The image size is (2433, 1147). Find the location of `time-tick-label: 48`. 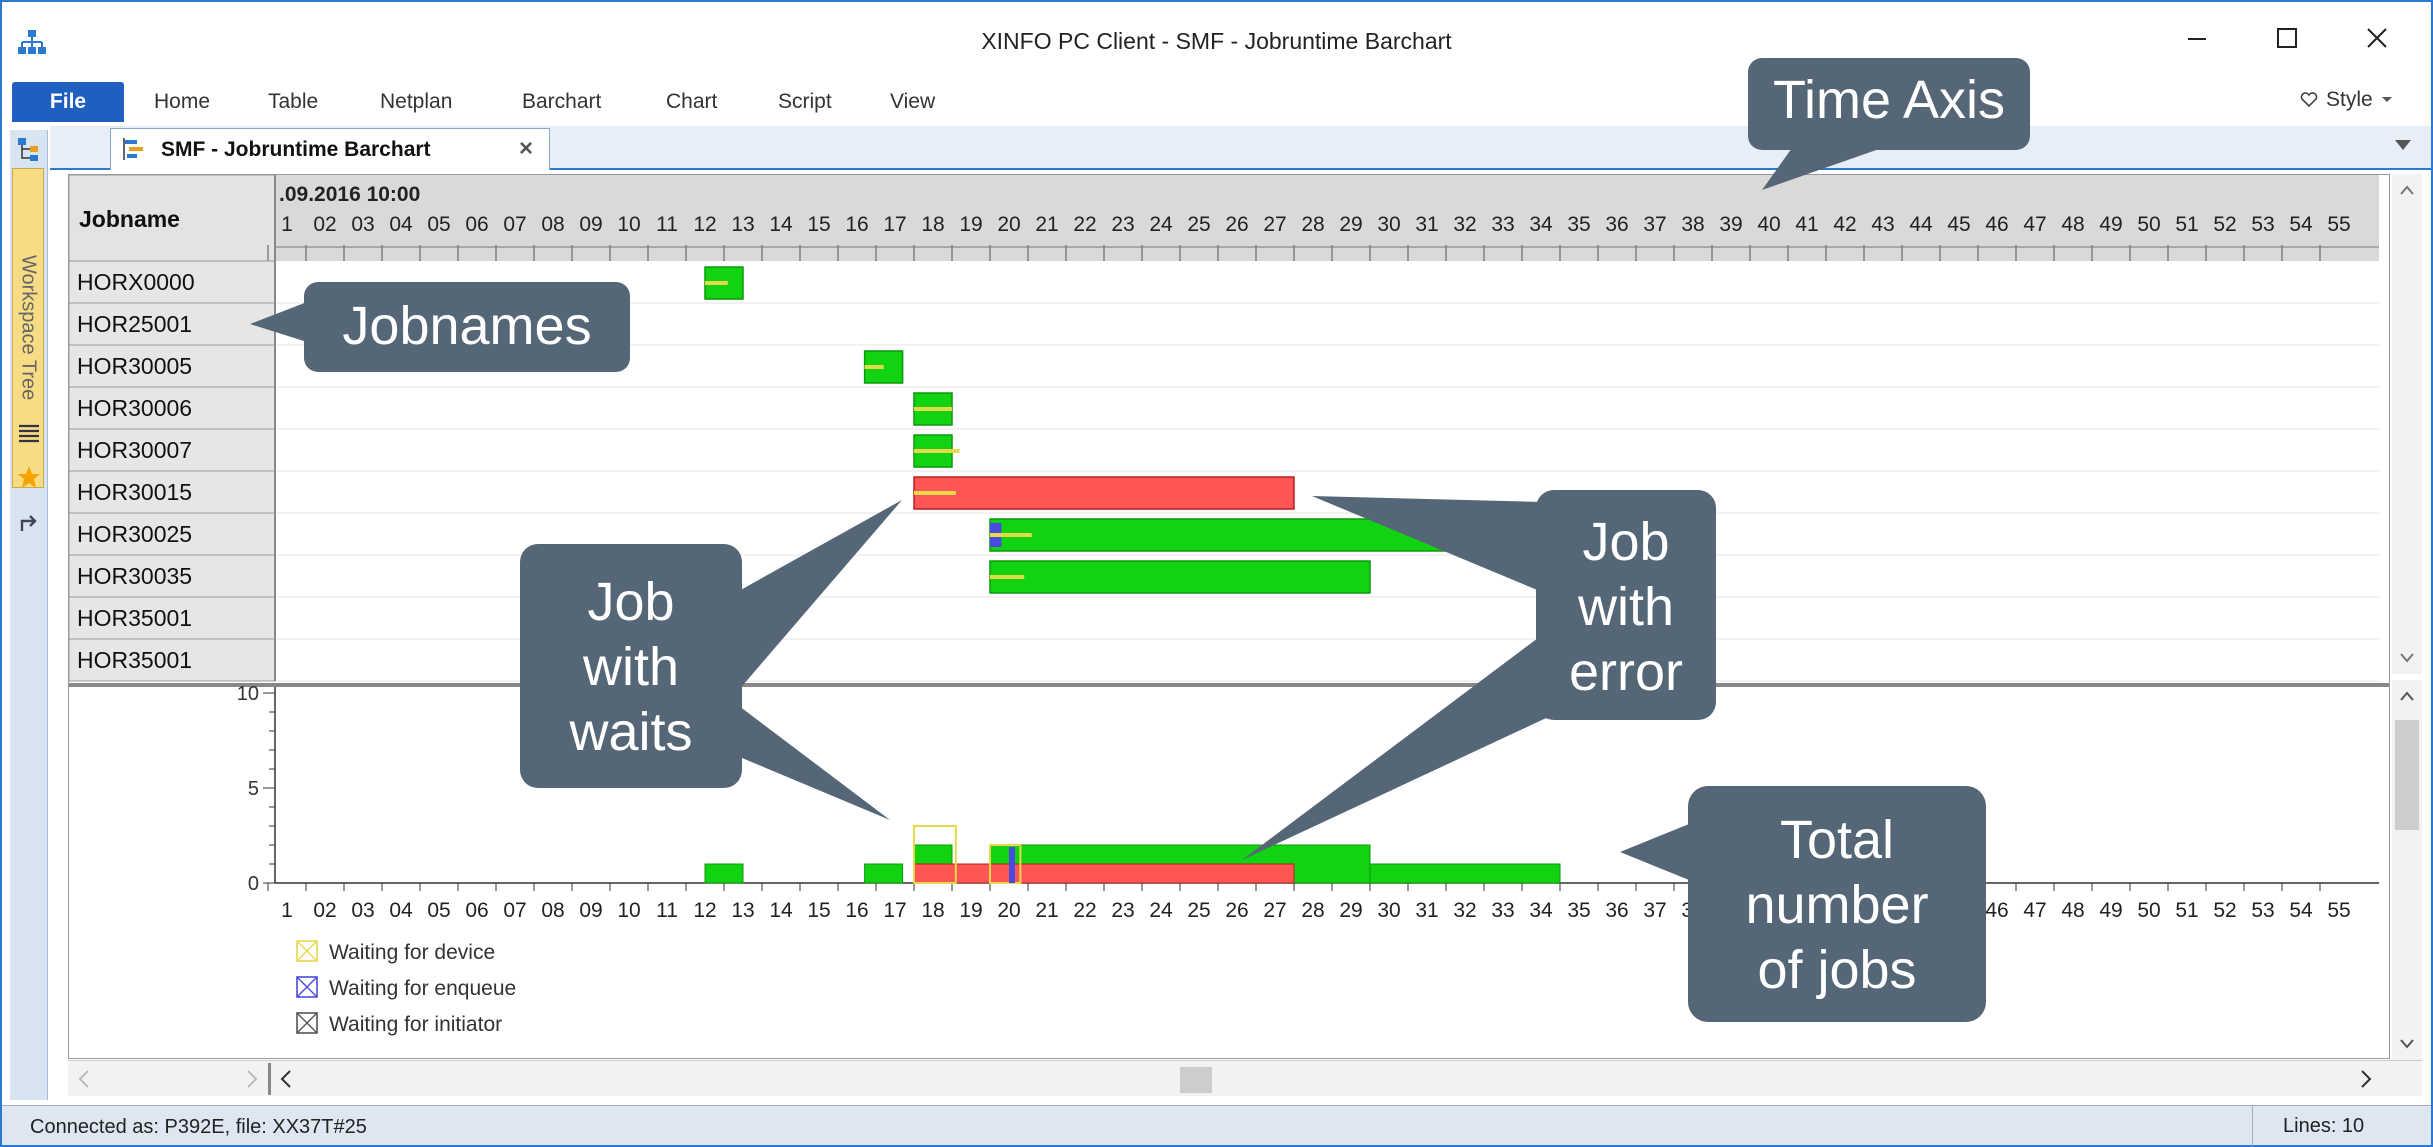

time-tick-label: 48 is located at coordinates (2072, 224).